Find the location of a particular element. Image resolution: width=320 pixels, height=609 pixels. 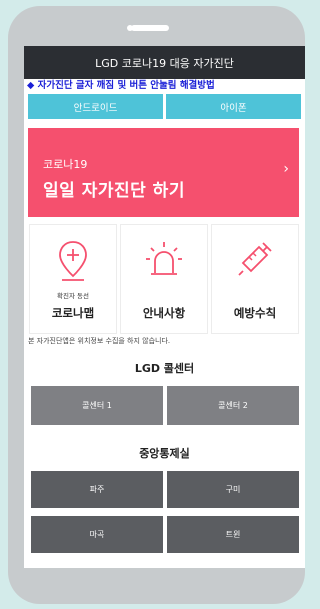

tile-corona-map: 확진자 동선 코로나맵 is located at coordinates (73, 279).